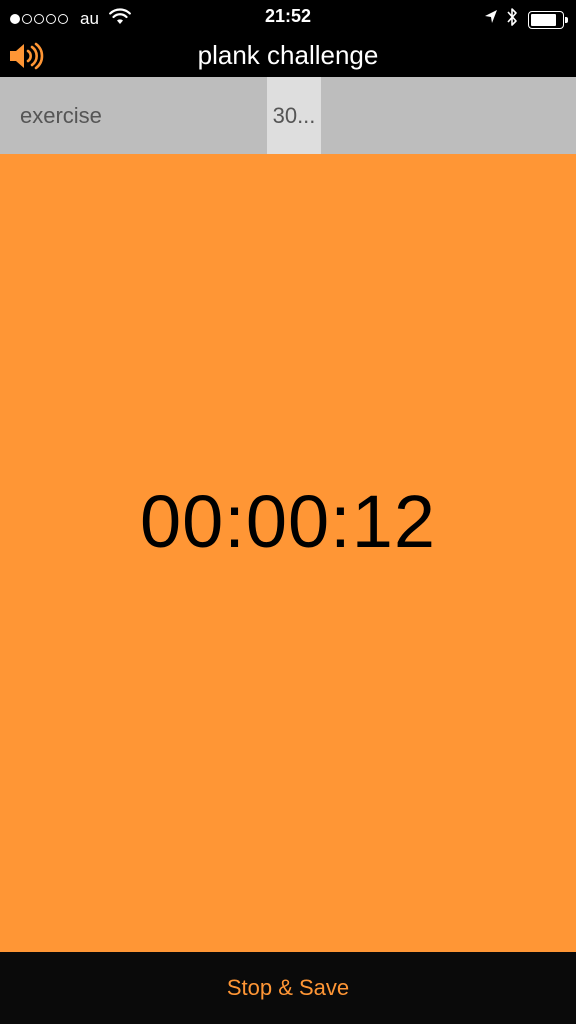 This screenshot has height=1024, width=576. I want to click on battery-icon, so click(548, 19).